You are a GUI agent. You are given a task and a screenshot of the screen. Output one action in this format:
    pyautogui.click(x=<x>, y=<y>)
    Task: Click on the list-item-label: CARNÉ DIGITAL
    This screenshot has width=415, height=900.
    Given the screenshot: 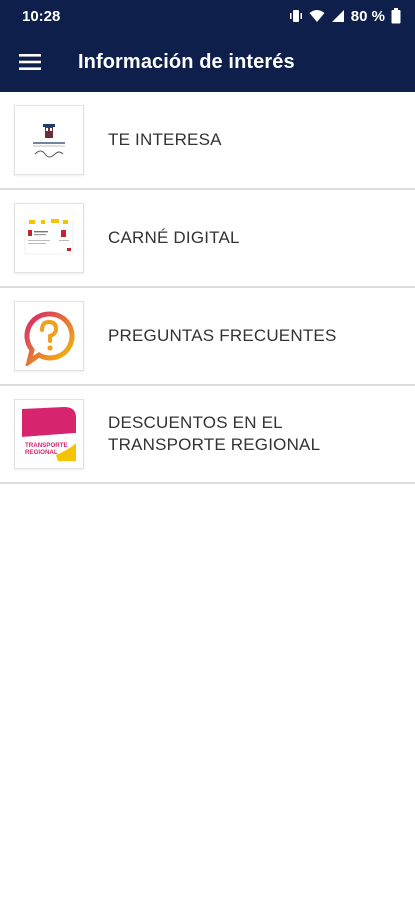 What is the action you would take?
    pyautogui.click(x=174, y=237)
    